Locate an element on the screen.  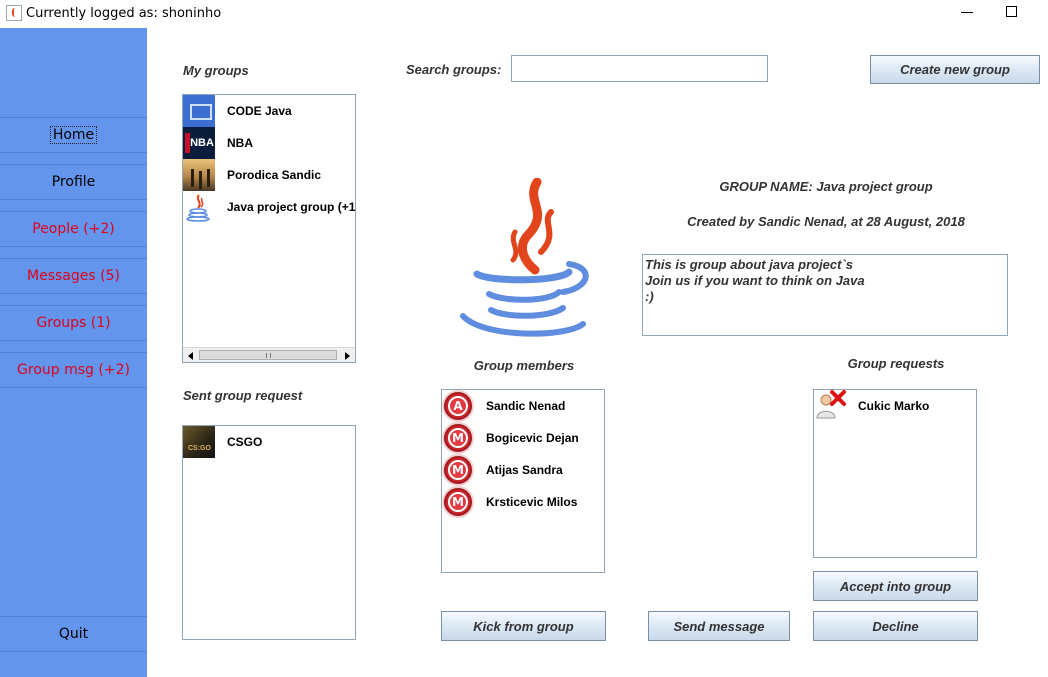
my-groups-label: My groups is located at coordinates (216, 70).